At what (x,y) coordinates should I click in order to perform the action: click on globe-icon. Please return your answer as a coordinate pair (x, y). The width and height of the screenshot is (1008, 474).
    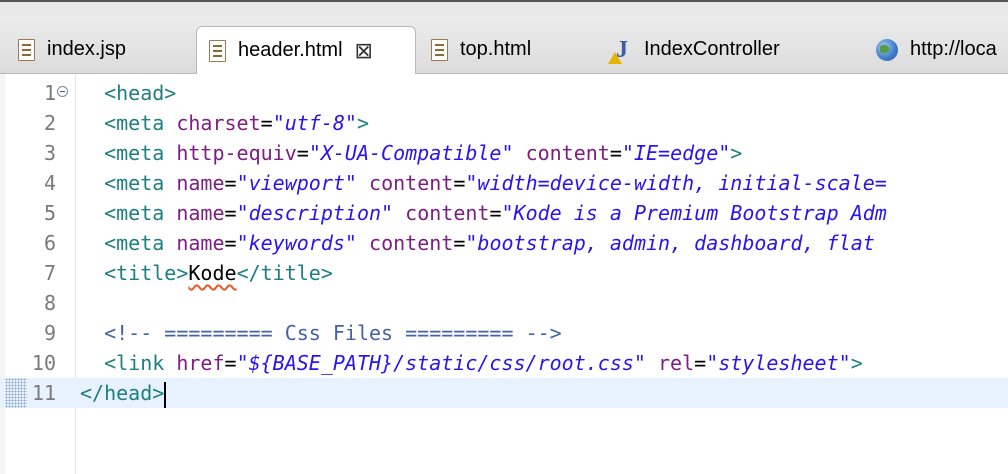
    Looking at the image, I should click on (887, 49).